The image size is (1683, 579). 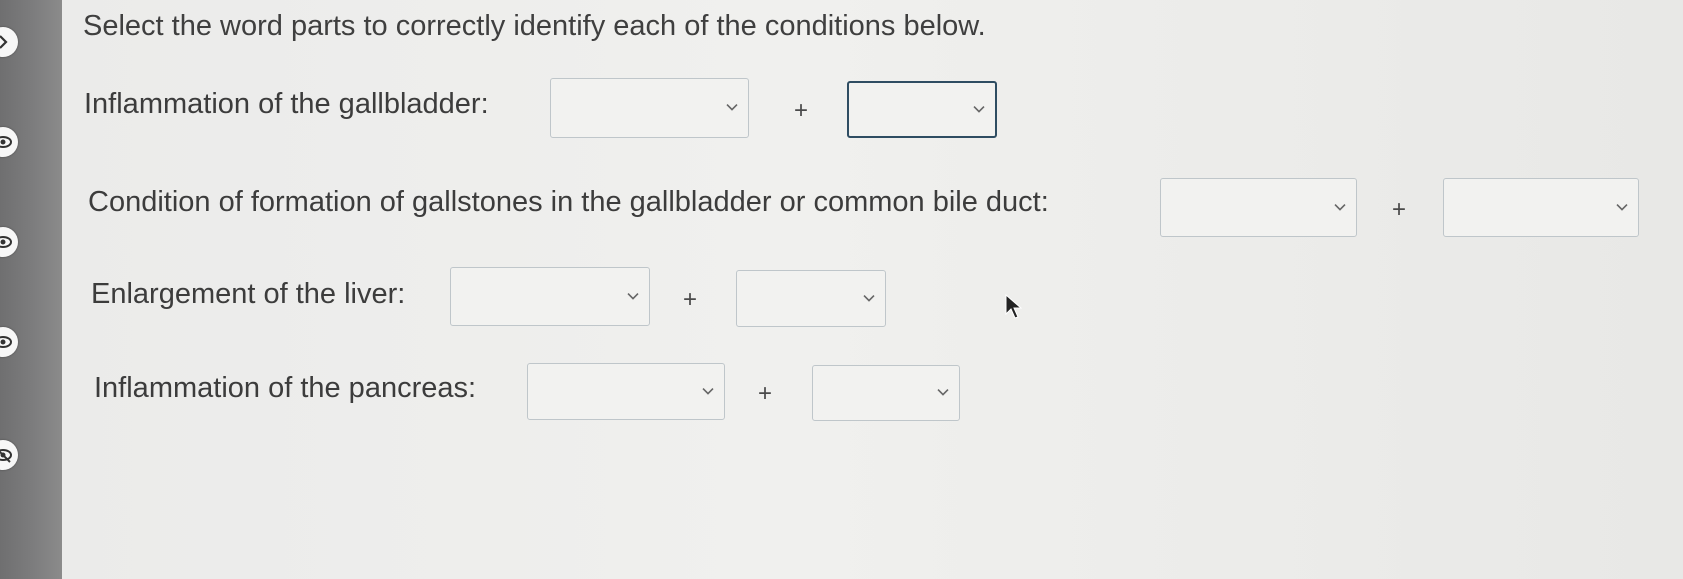 I want to click on question-label: Inflammation of the pancreas:, so click(x=285, y=388).